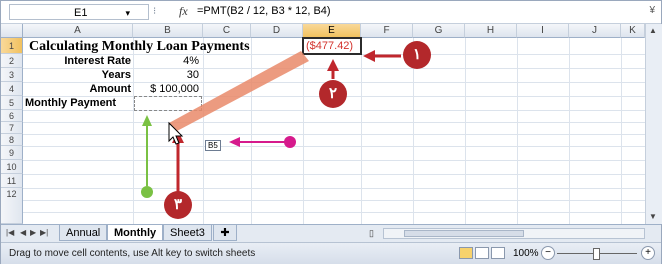 This screenshot has width=662, height=265. Describe the element at coordinates (227, 31) in the screenshot. I see `column-header-c: C` at that location.